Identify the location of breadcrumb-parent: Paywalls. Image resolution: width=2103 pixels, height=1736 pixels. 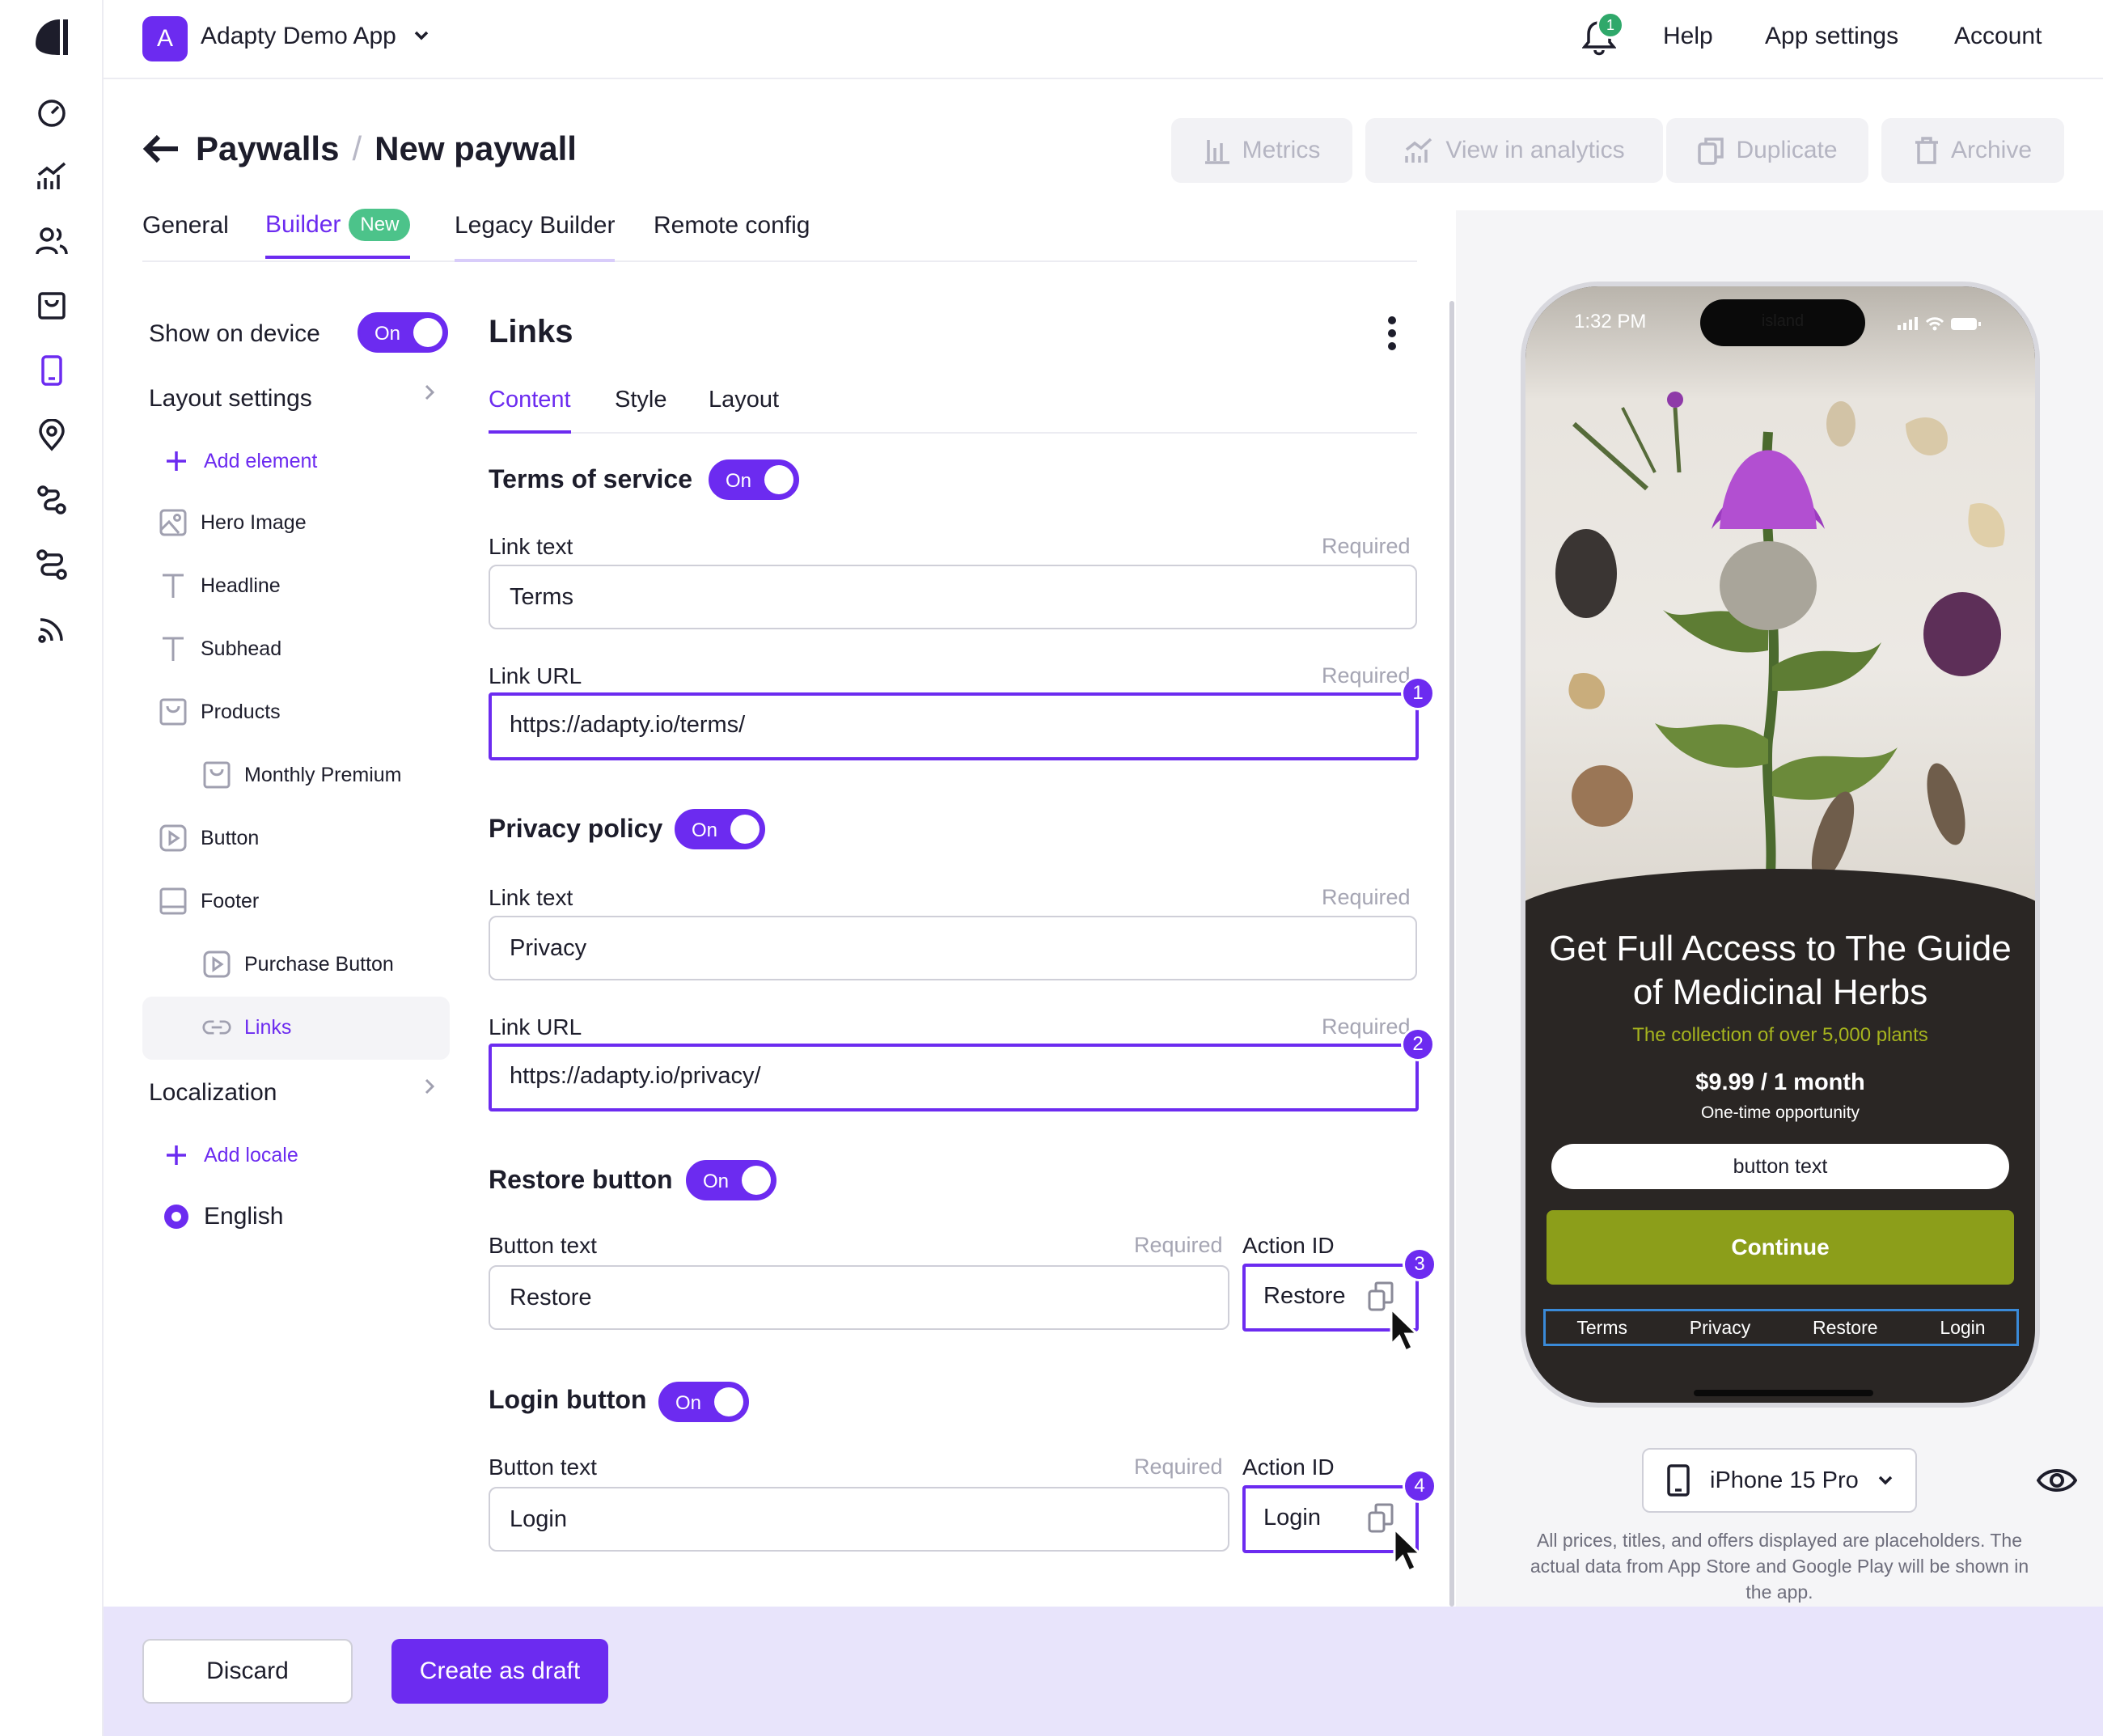
(267, 148).